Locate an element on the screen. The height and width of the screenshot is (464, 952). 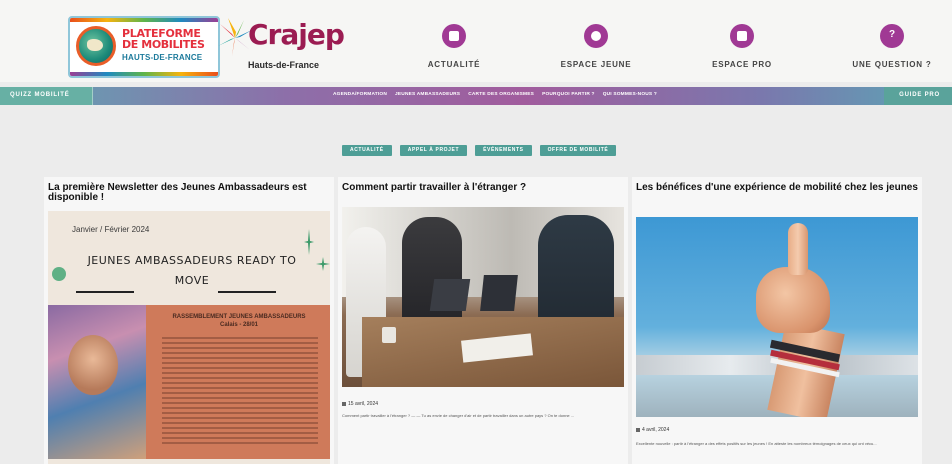
thumbs-up-image is located at coordinates (777, 317).